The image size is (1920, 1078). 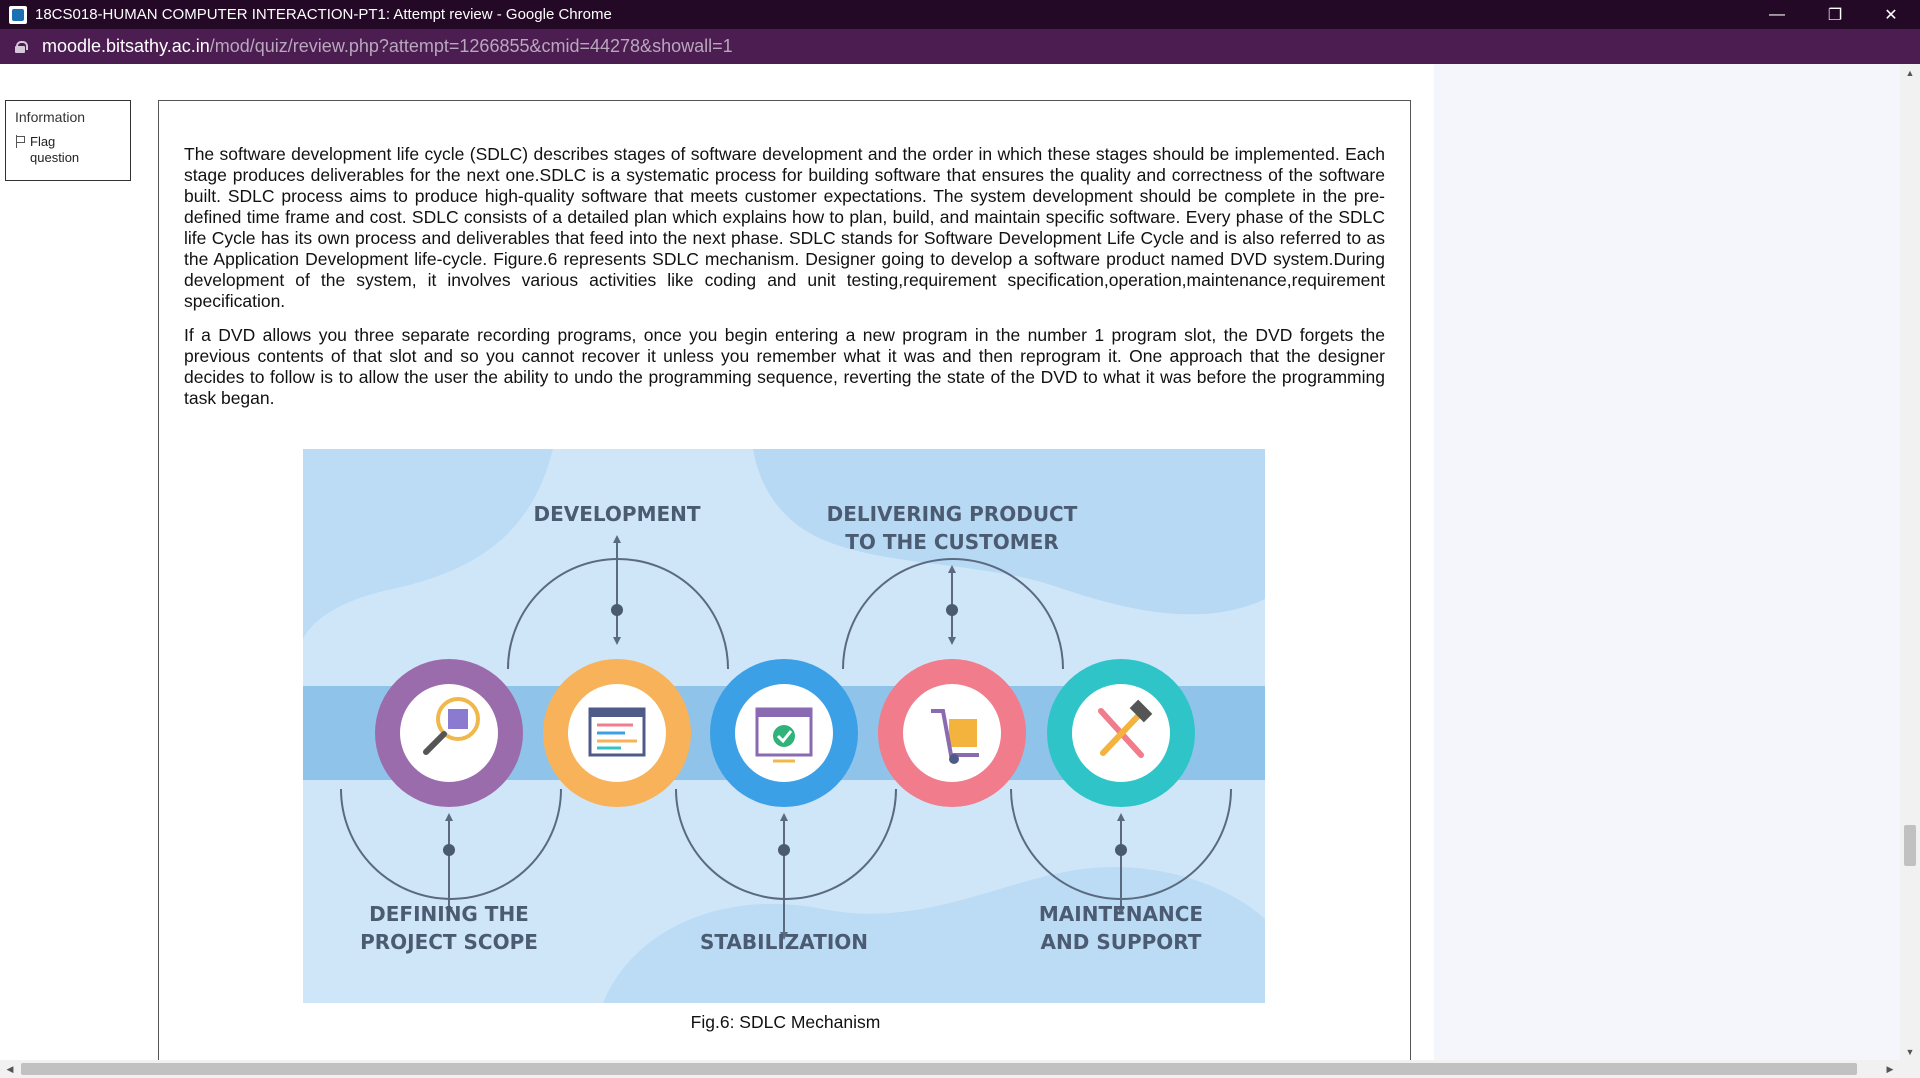 I want to click on minimize-button: —, so click(x=1777, y=14).